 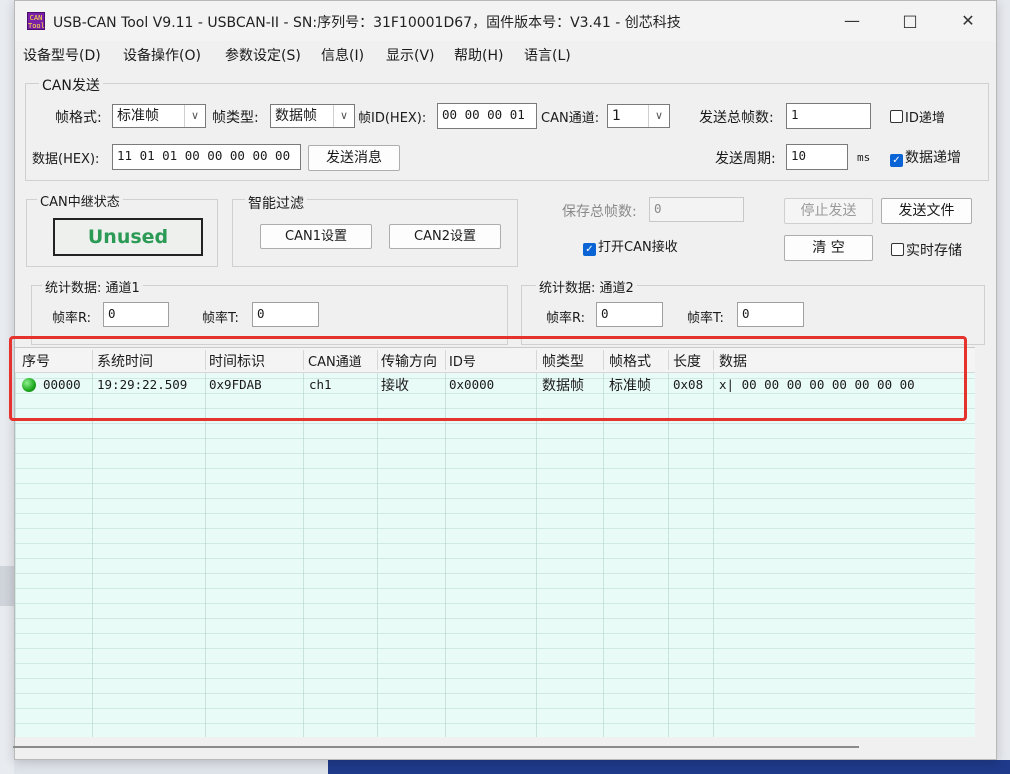 I want to click on saved-total-label: 保存总帧数:, so click(x=599, y=212).